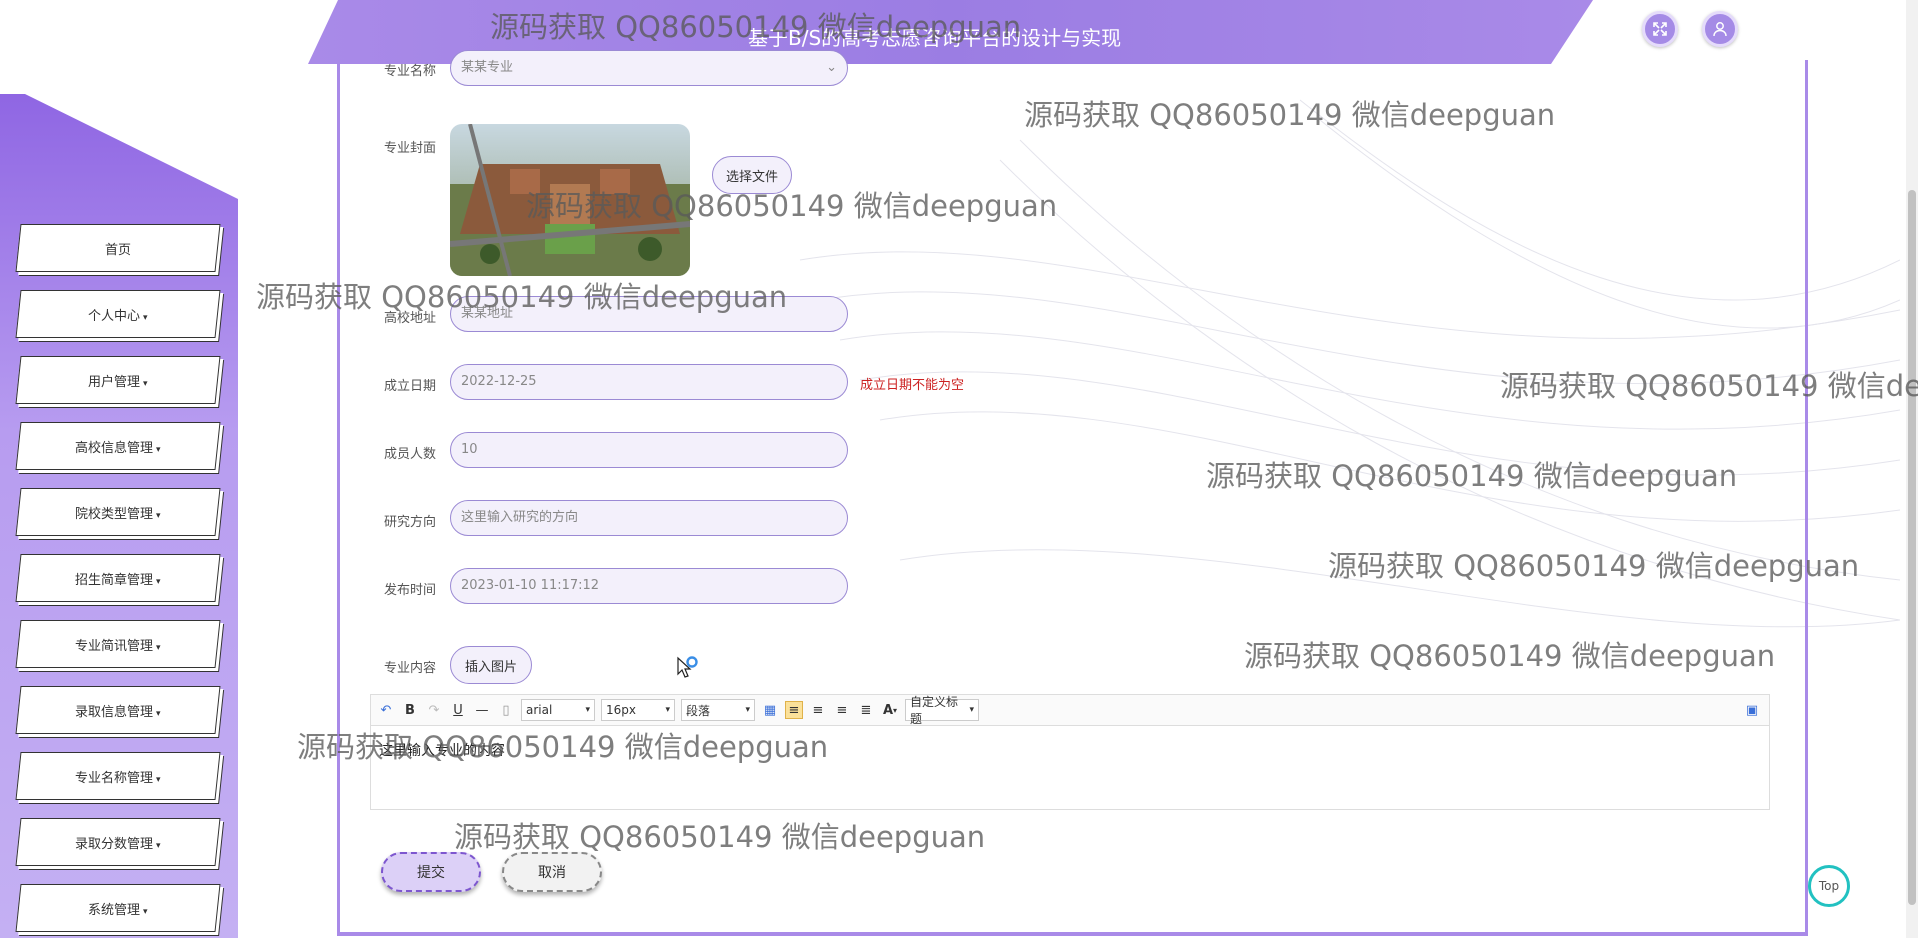 This screenshot has width=1918, height=950. Describe the element at coordinates (114, 910) in the screenshot. I see `sidebar-item-label: 系统管理` at that location.